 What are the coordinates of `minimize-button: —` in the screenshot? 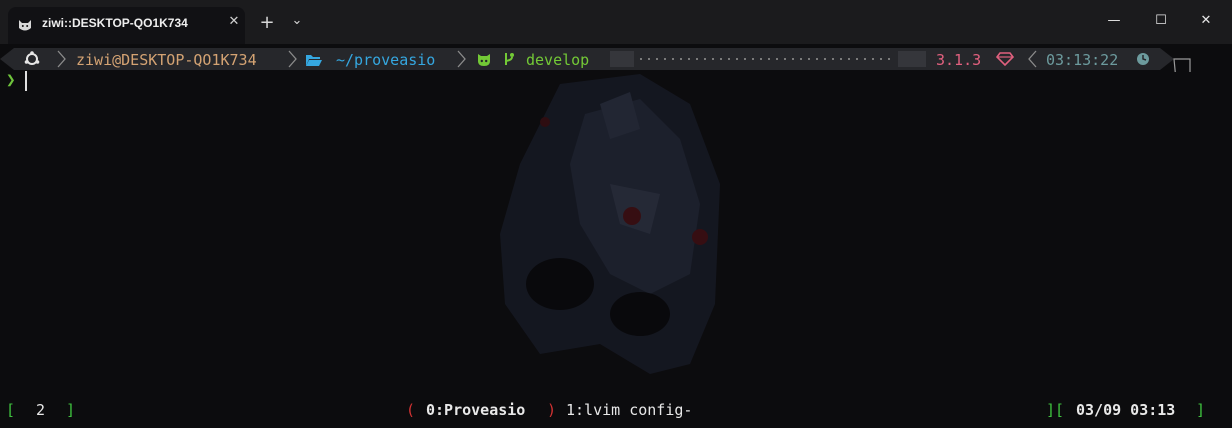 It's located at (1114, 21).